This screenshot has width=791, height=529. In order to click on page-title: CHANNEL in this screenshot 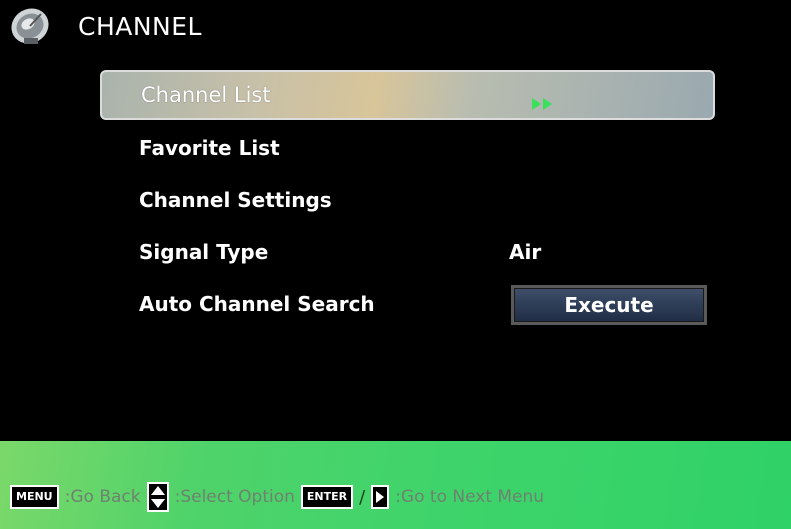, I will do `click(140, 26)`.